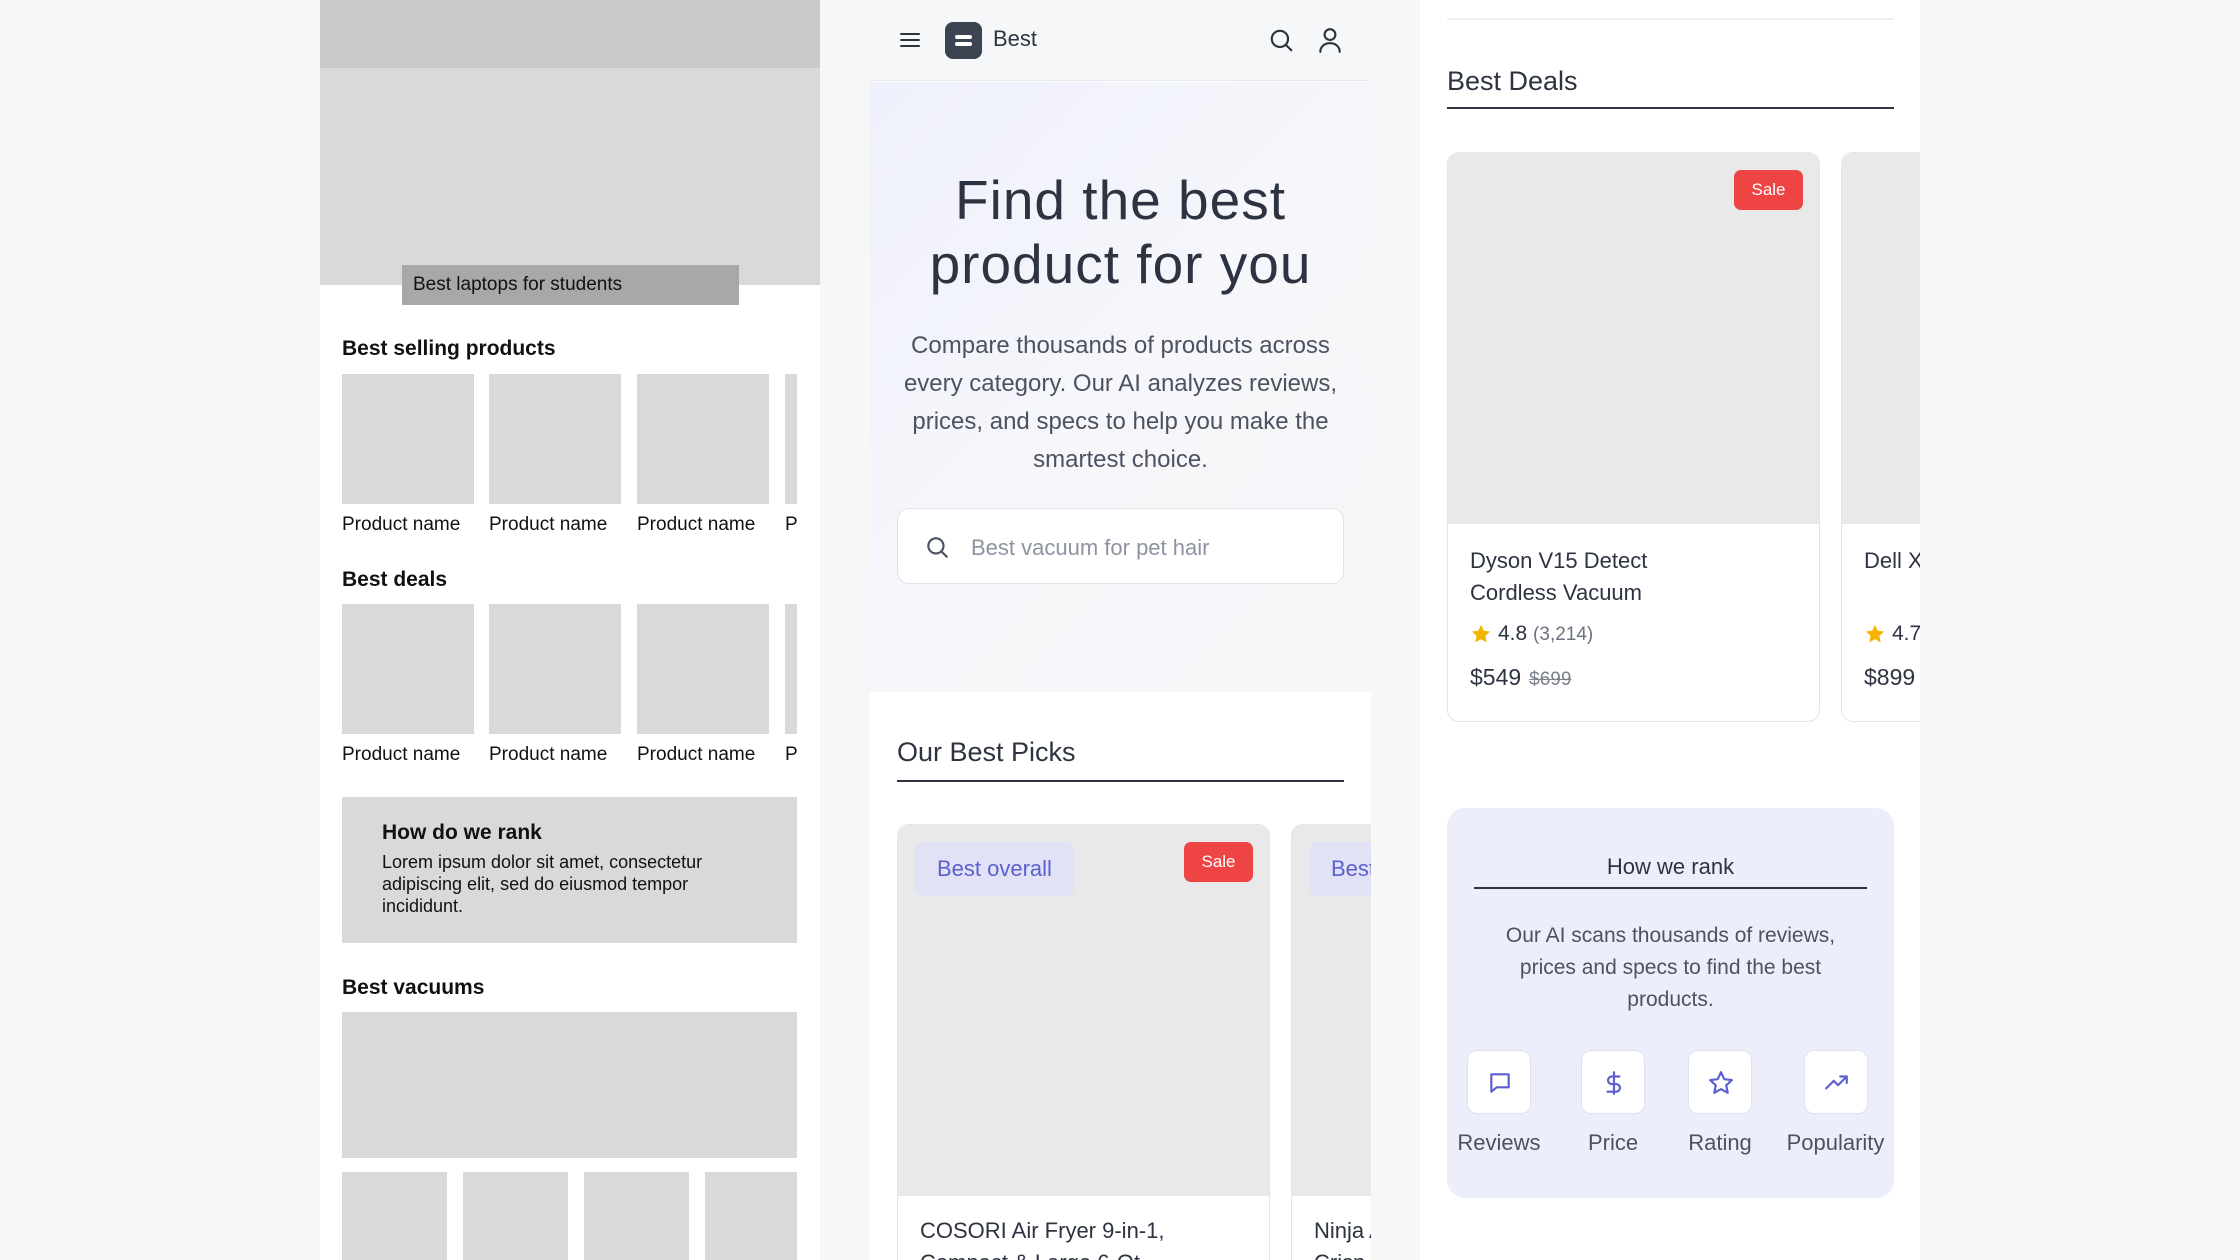 The image size is (2240, 1260). I want to click on product-name: Dell X, so click(1892, 561).